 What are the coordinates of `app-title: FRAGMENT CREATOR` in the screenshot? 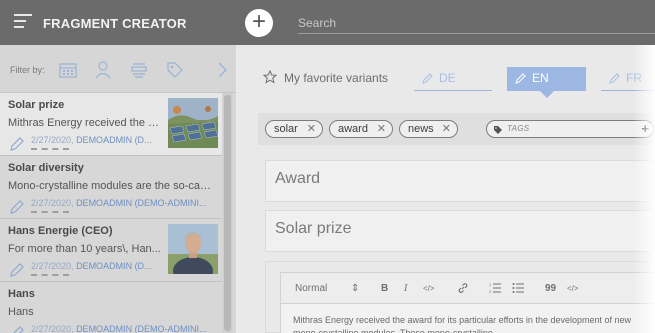 It's located at (115, 23).